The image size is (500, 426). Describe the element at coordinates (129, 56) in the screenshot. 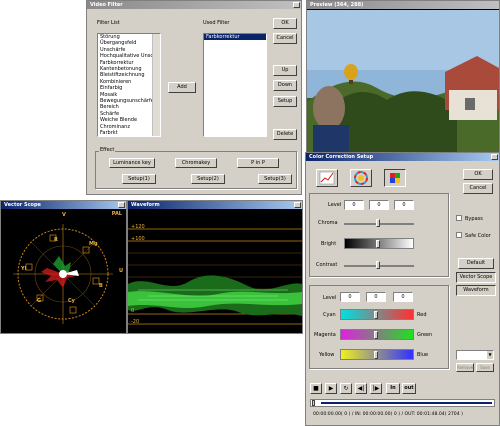

I see `filter-list-item: Hochqualitative Unschä` at that location.